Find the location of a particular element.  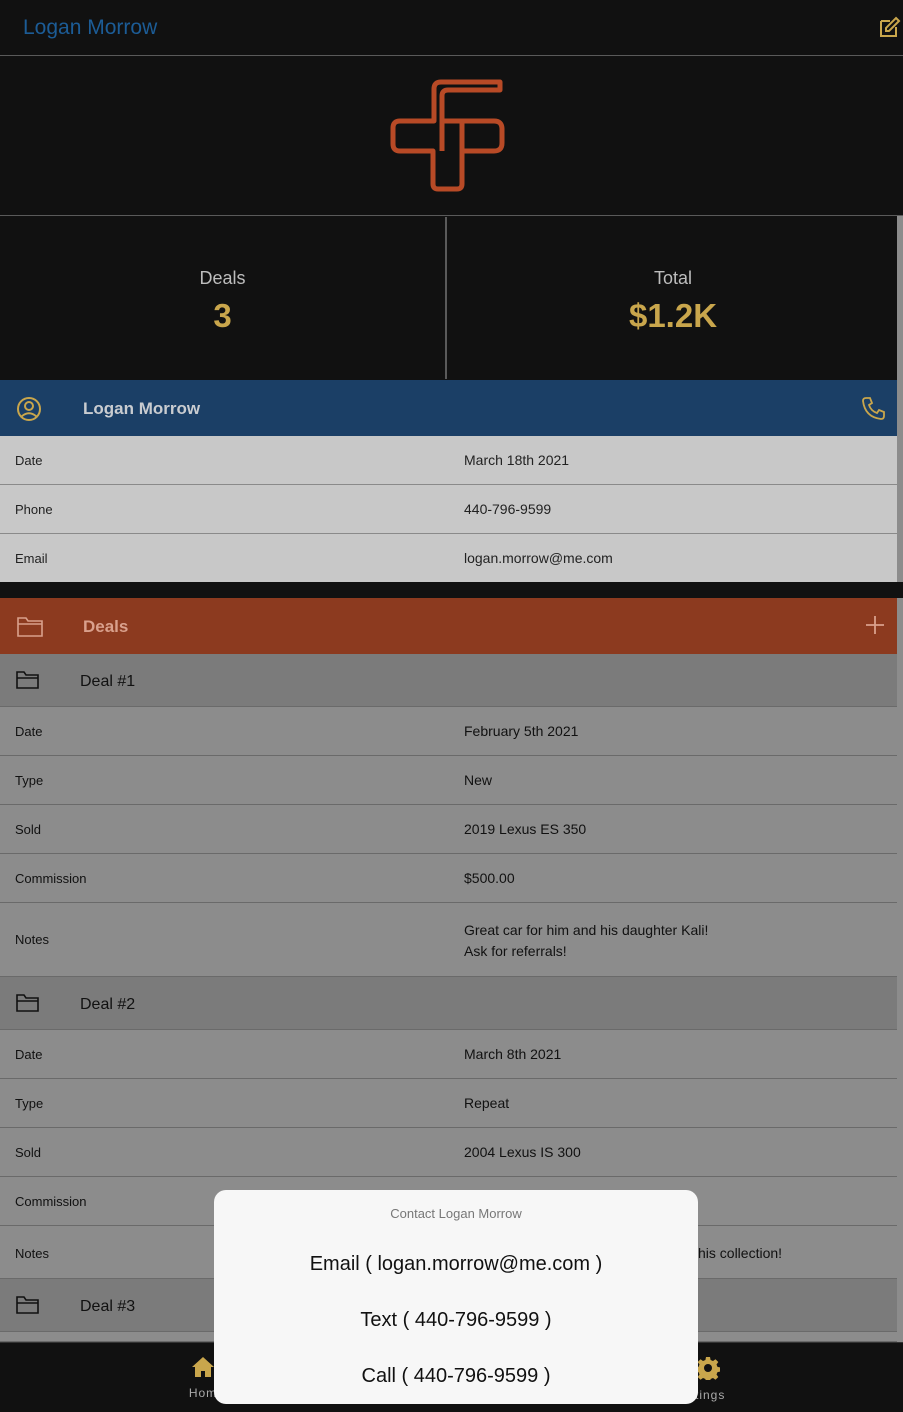

brand-logo-icon is located at coordinates (447, 135).